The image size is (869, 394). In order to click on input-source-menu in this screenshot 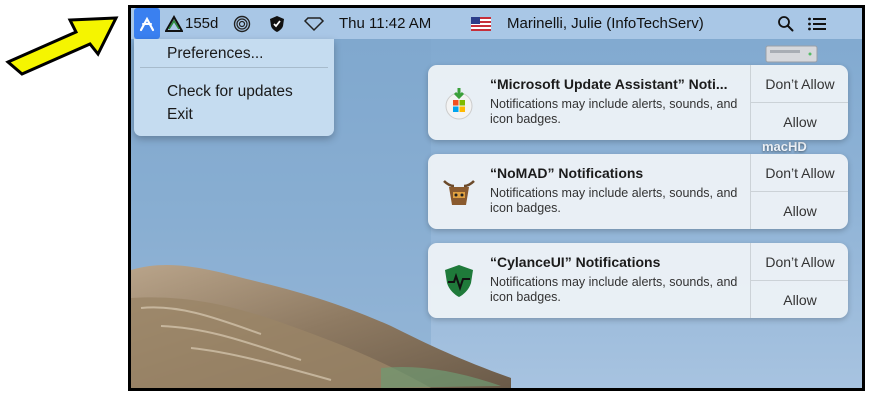, I will do `click(481, 23)`.